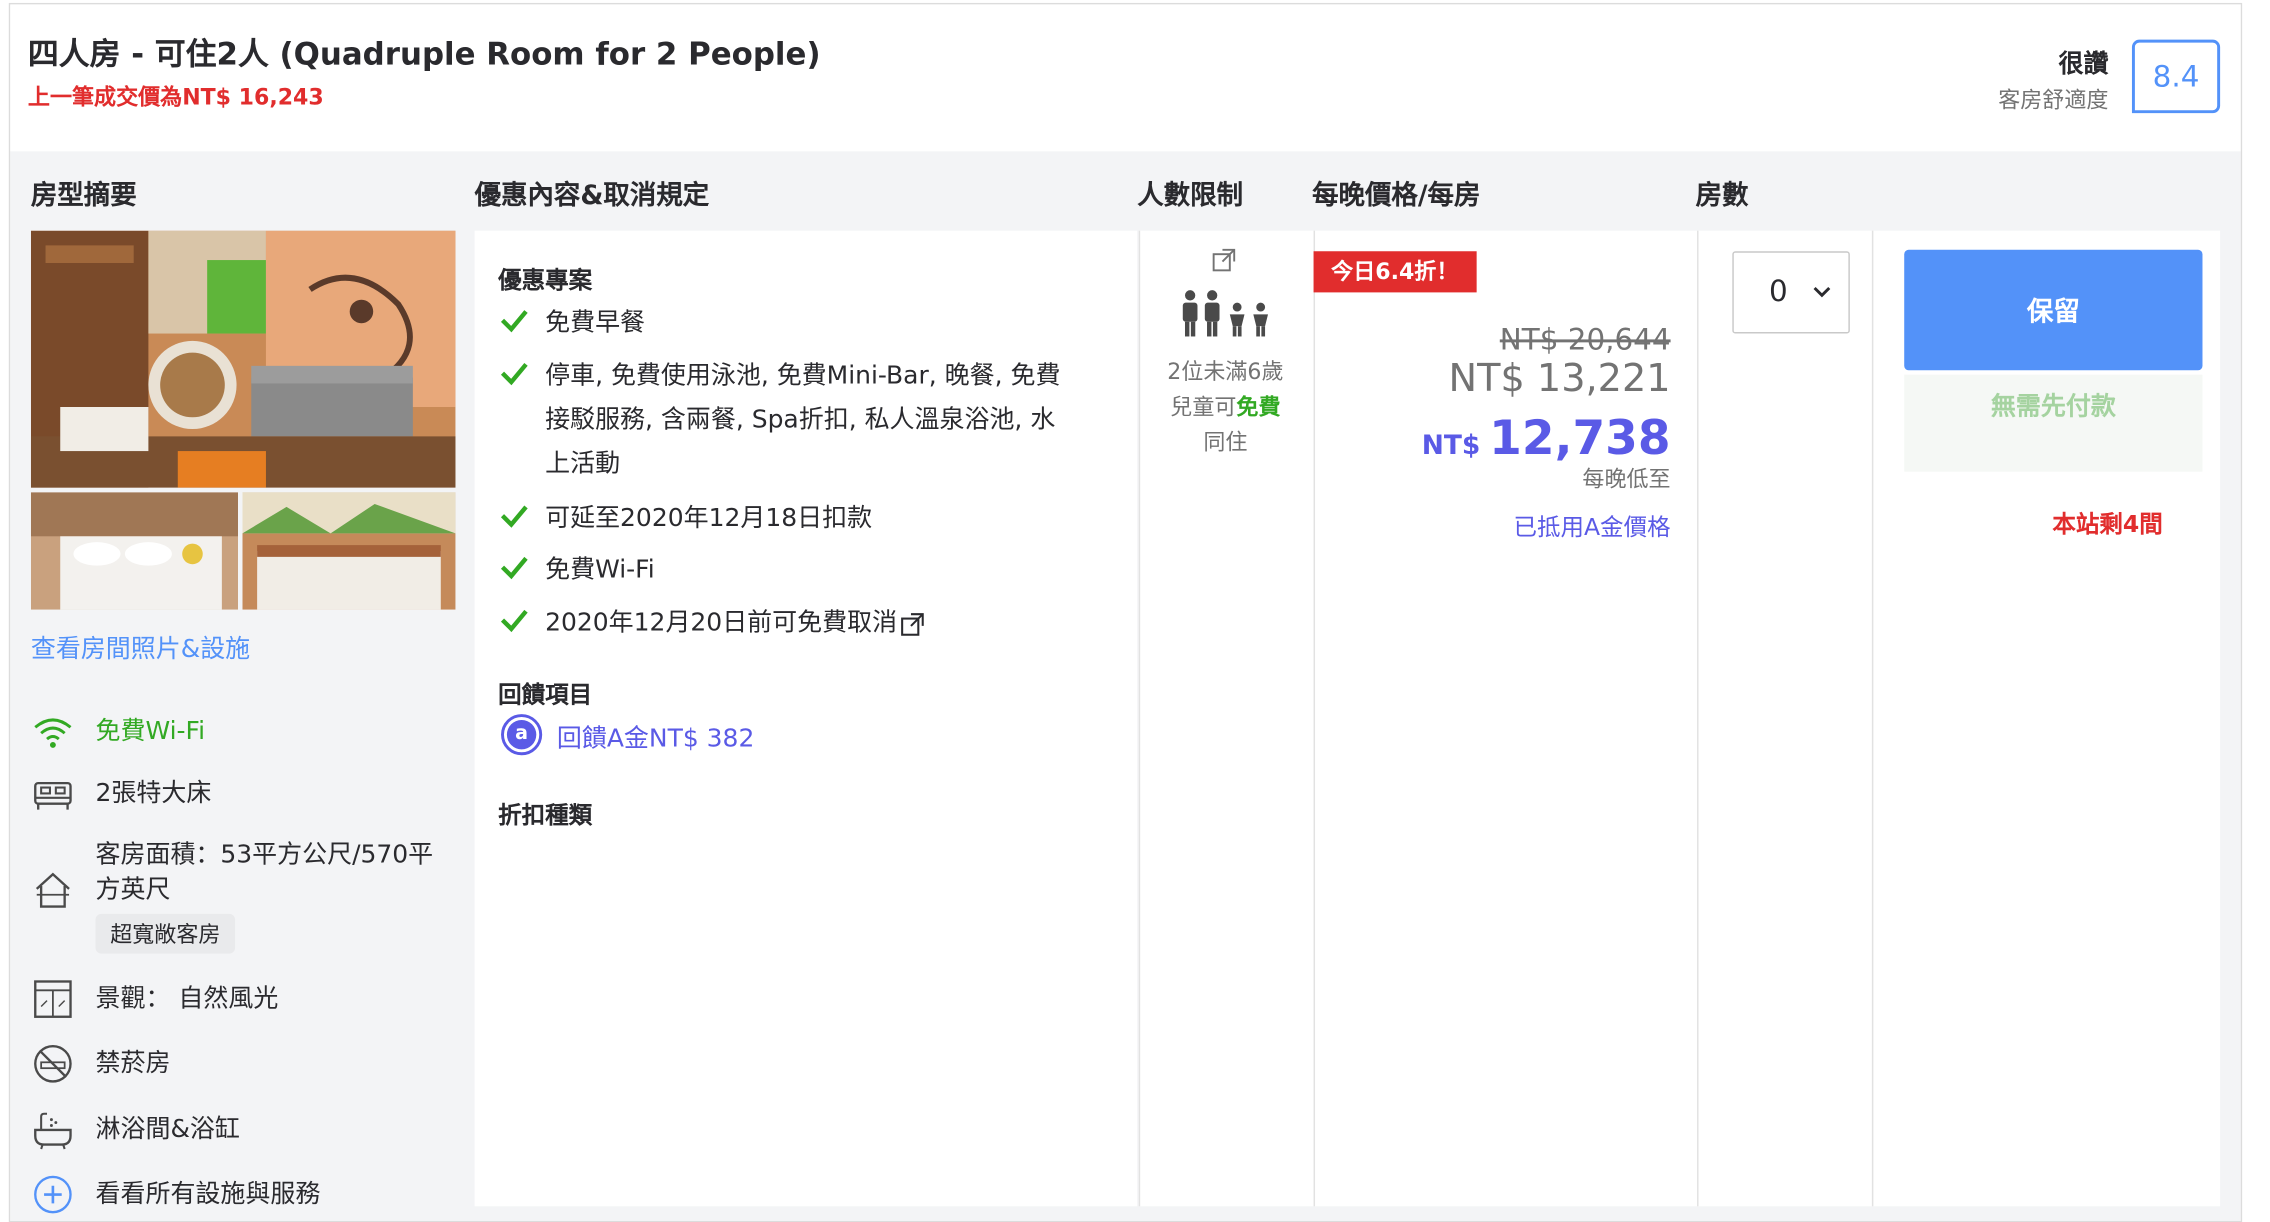 The width and height of the screenshot is (2270, 1222). Describe the element at coordinates (52, 890) in the screenshot. I see `house-icon` at that location.